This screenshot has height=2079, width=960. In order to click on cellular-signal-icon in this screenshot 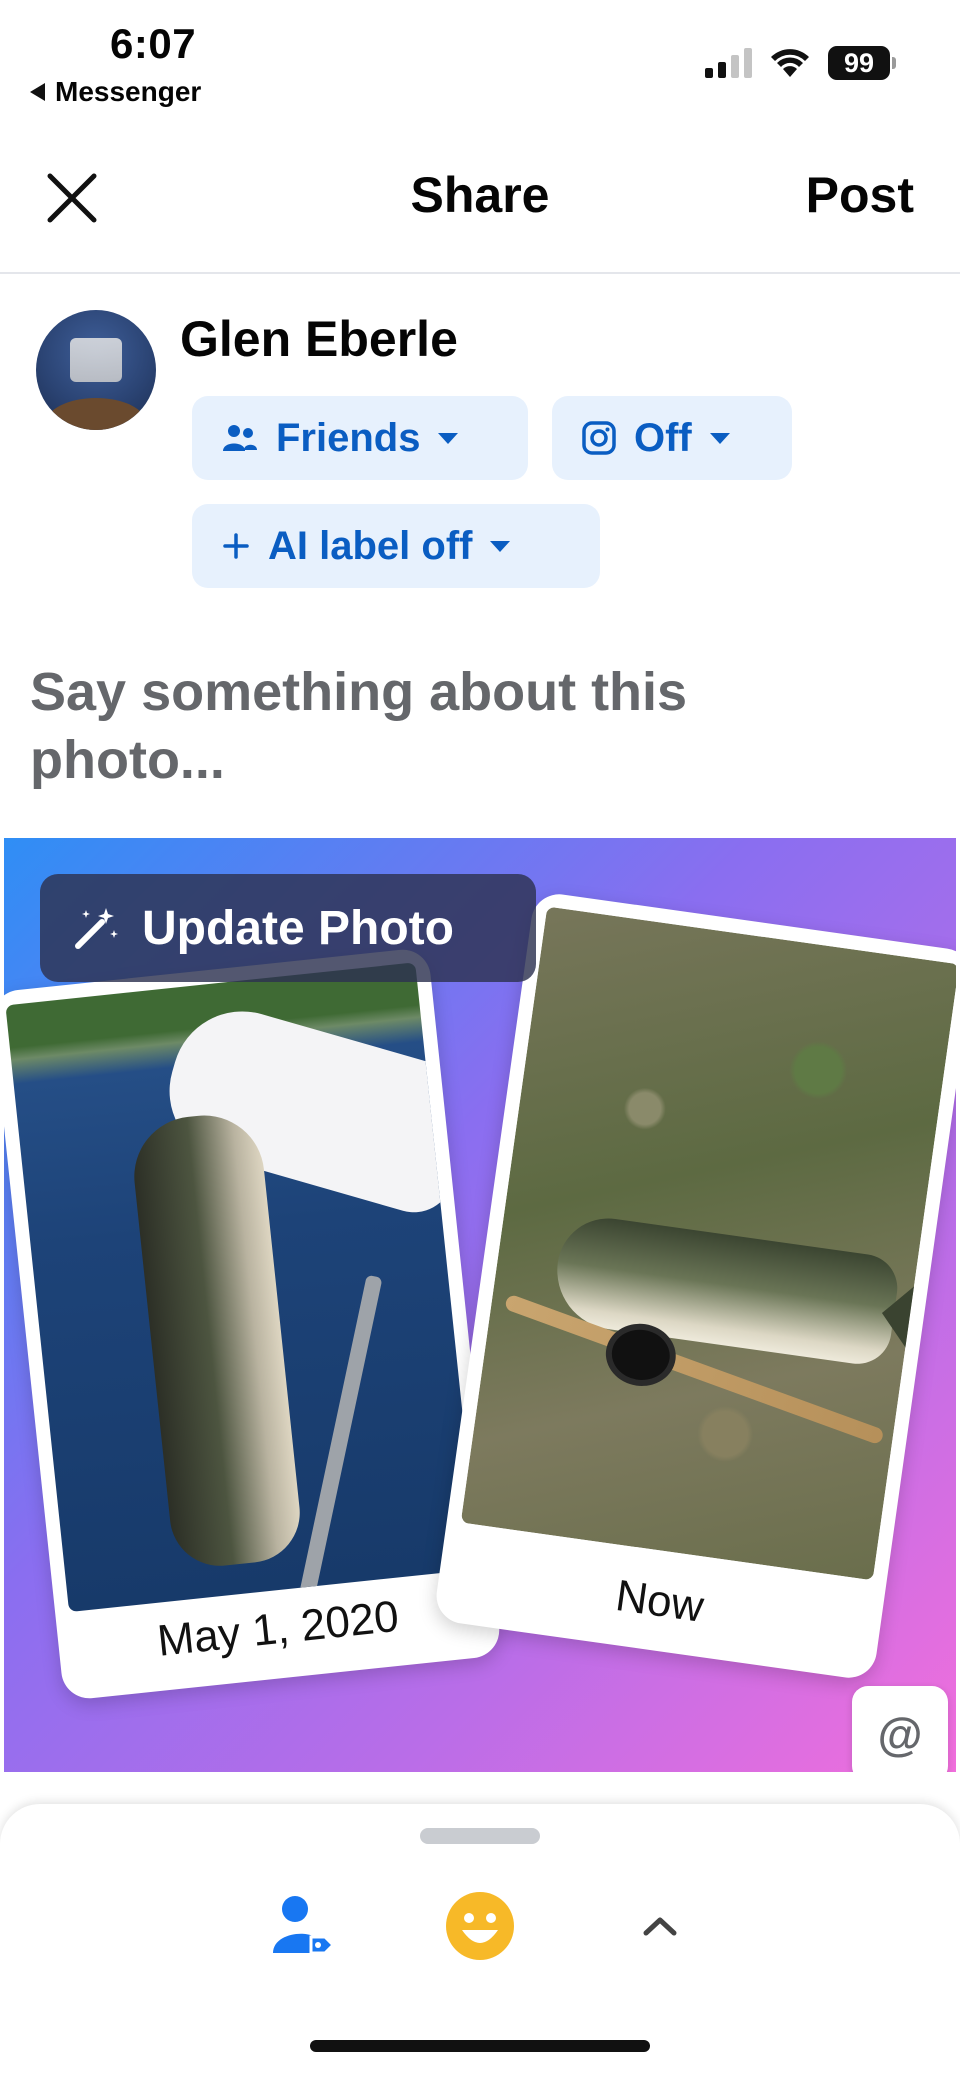, I will do `click(728, 63)`.